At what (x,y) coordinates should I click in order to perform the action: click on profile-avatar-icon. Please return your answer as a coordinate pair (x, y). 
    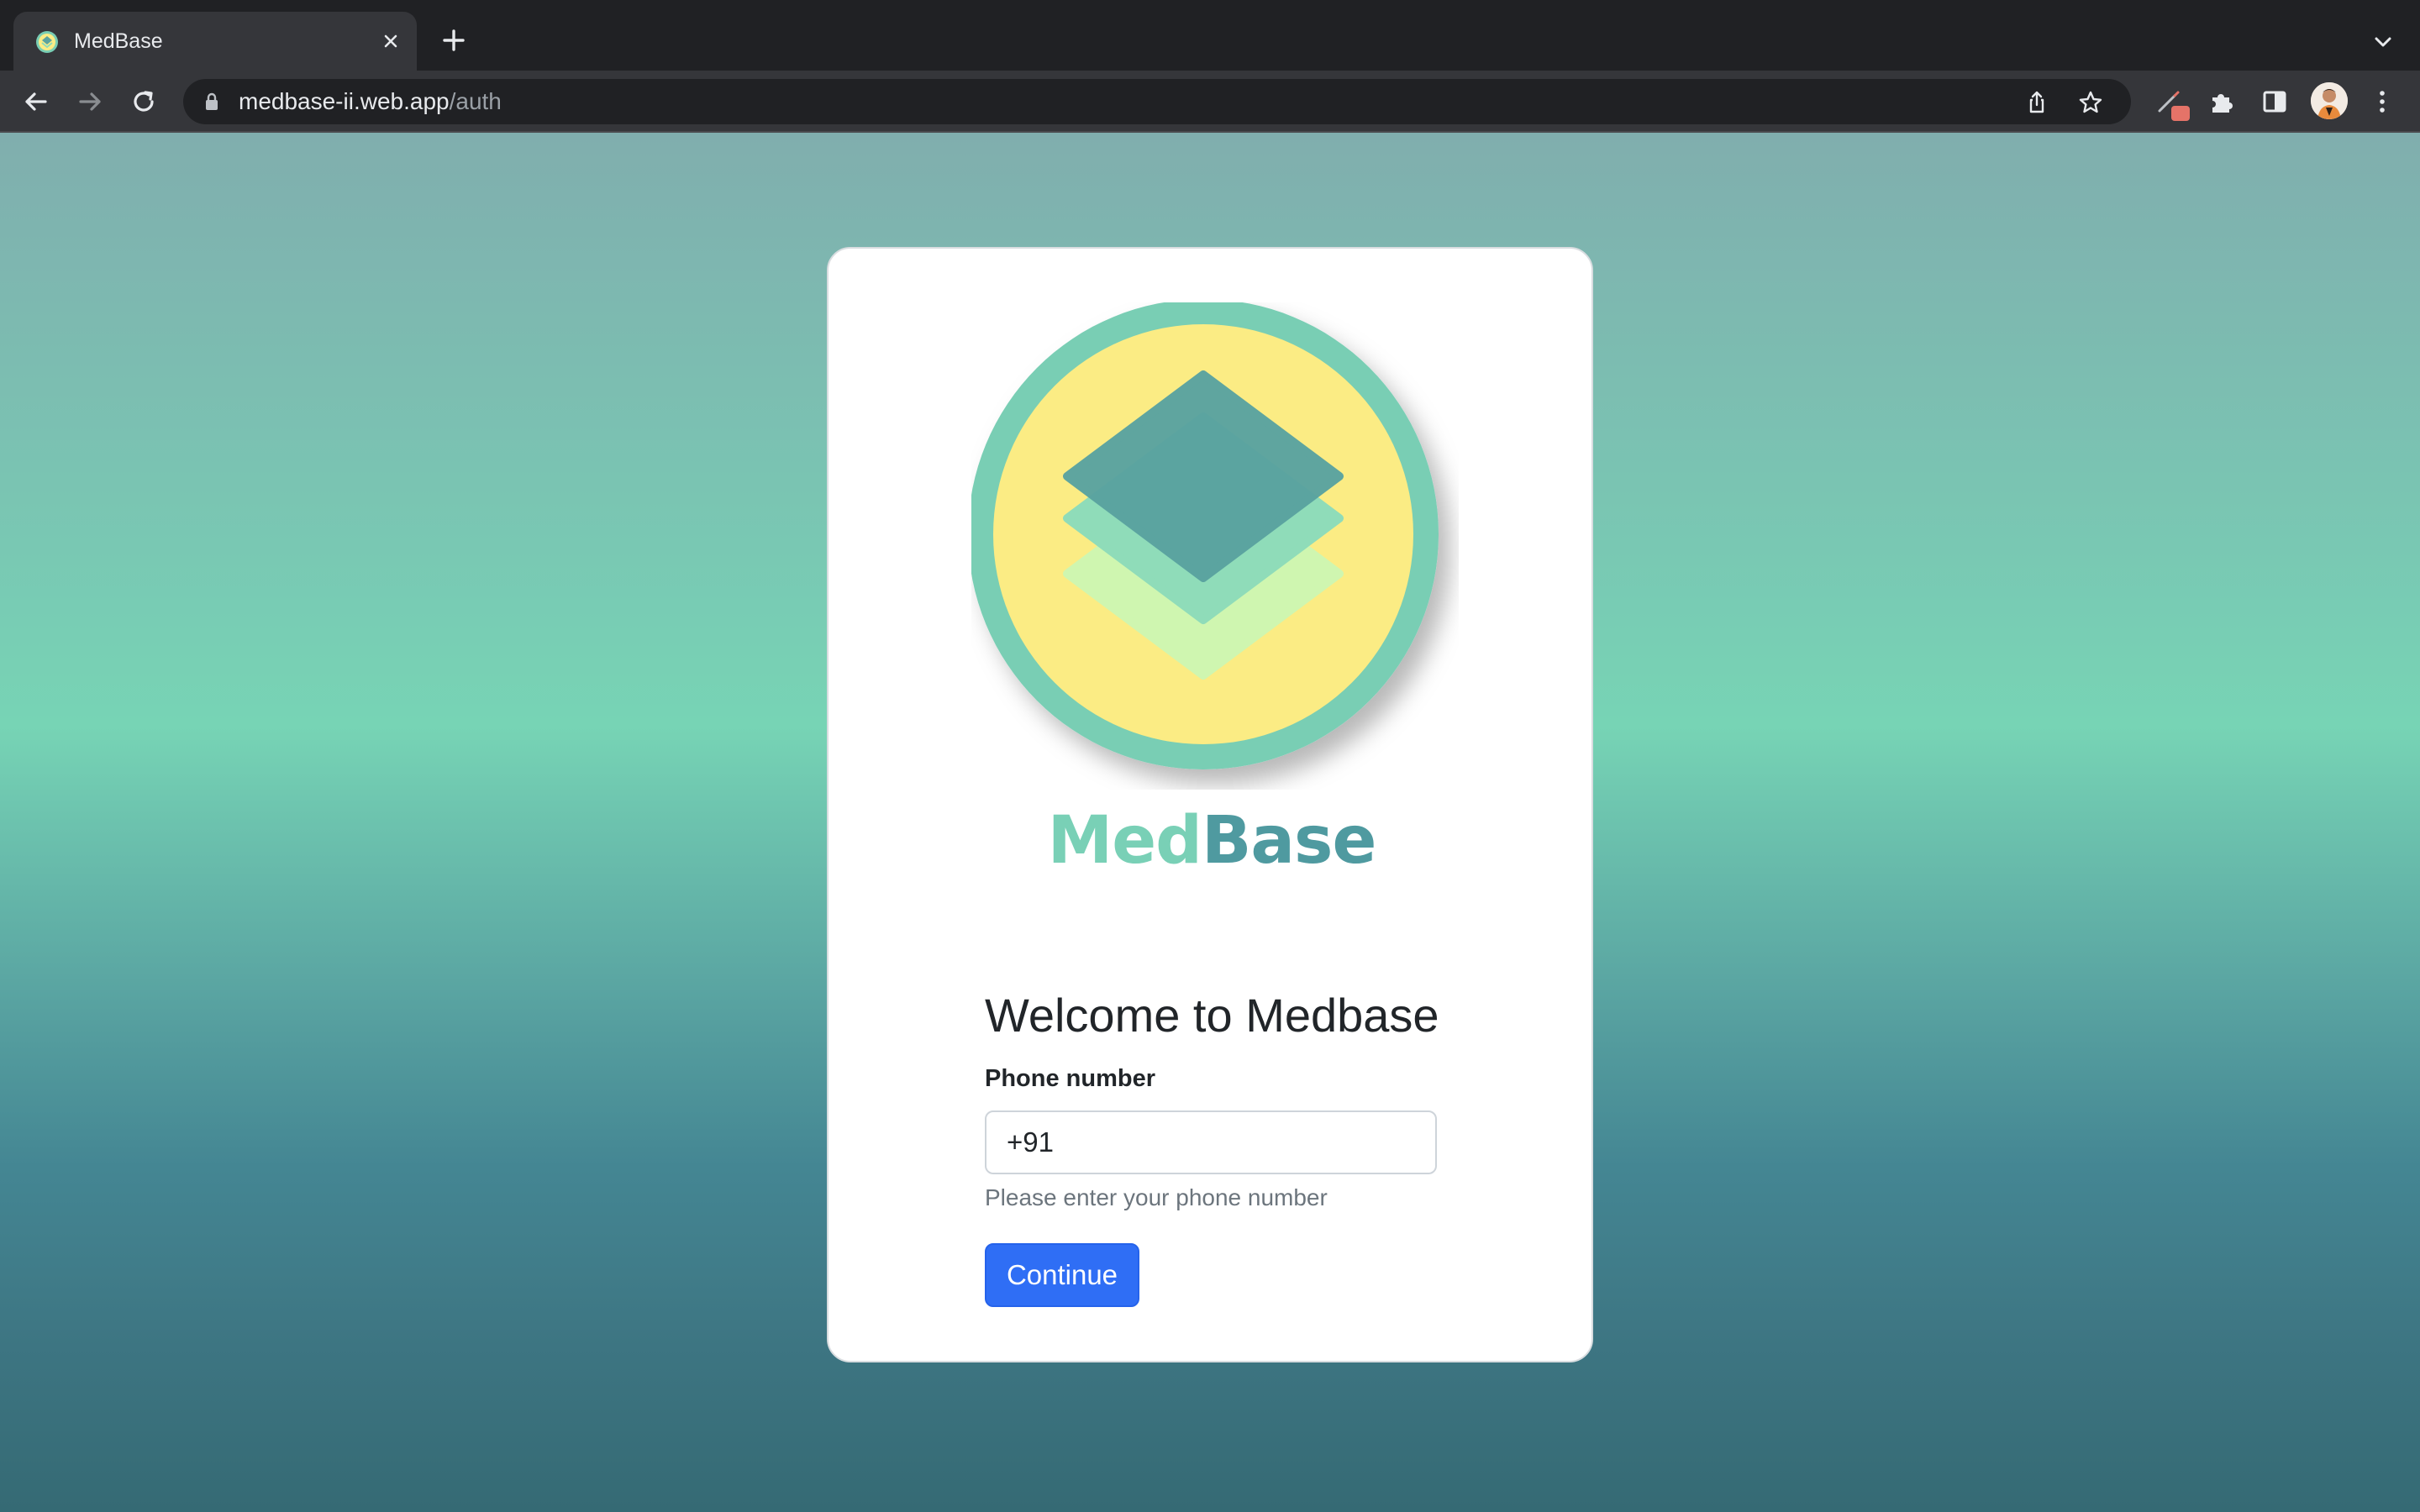
    Looking at the image, I should click on (2329, 100).